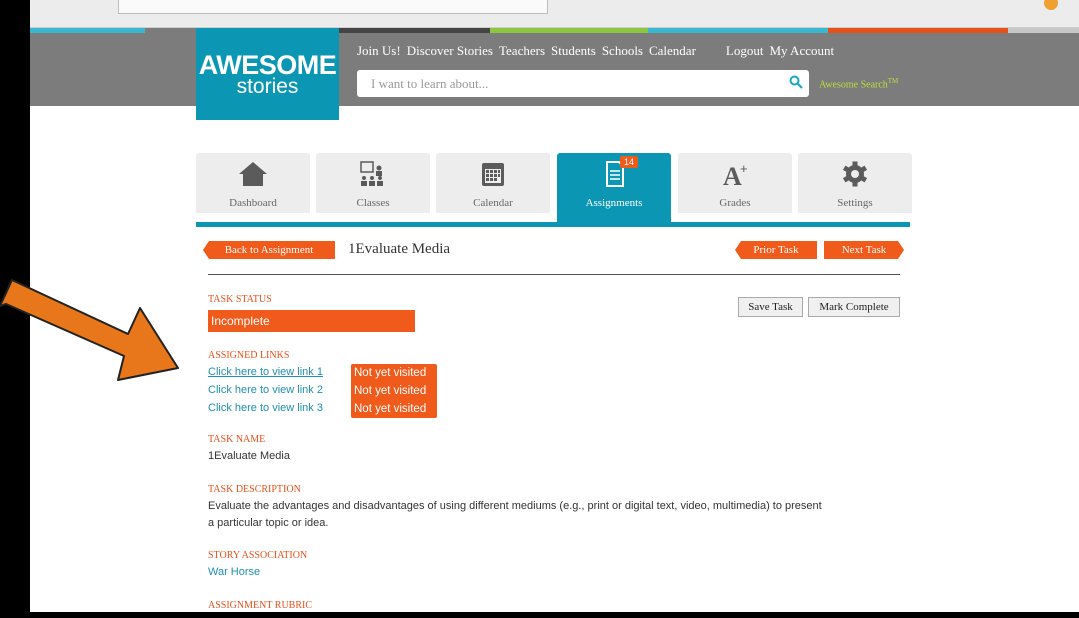 This screenshot has height=618, width=1079. I want to click on browser-extension-icon, so click(1051, 5).